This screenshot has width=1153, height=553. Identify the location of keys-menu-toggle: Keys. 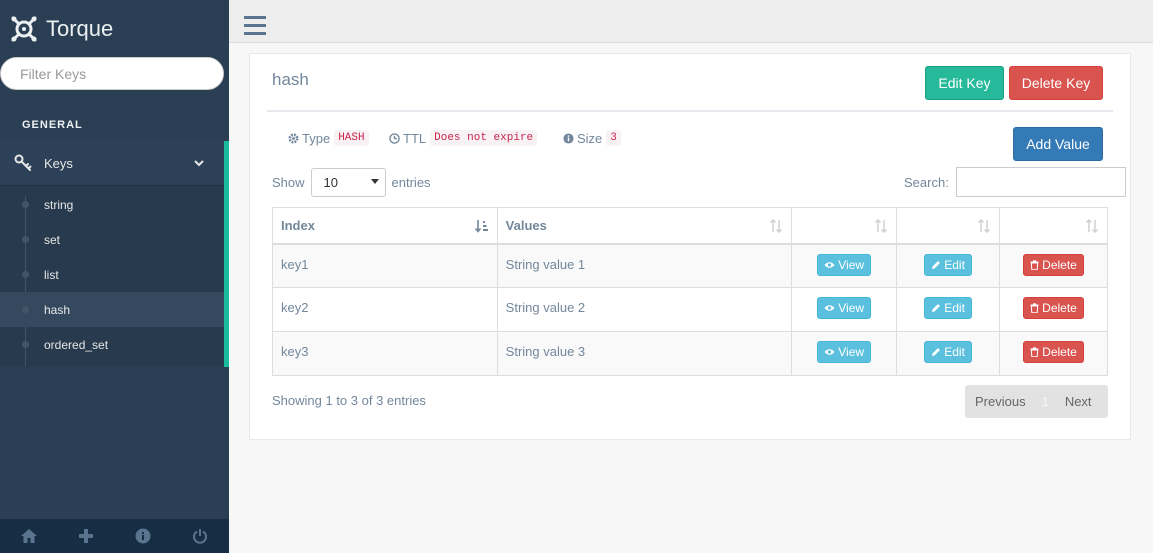
(112, 163).